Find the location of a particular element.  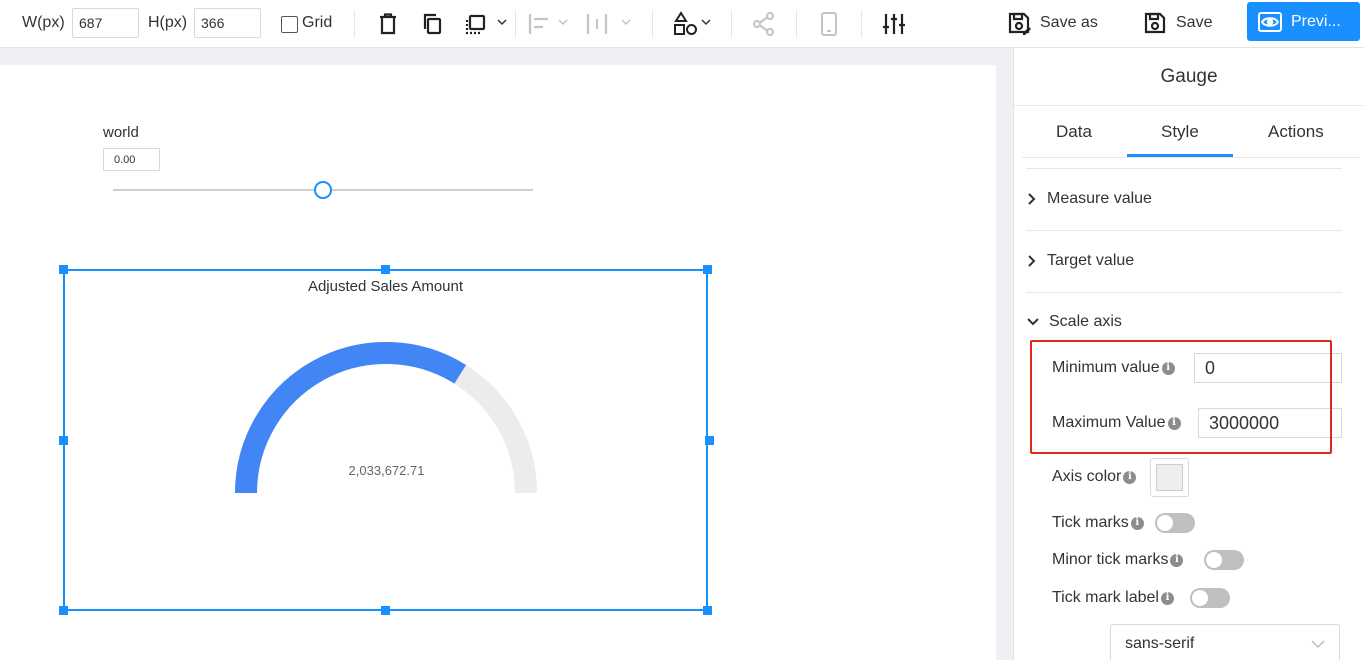

section-scale-axis: Scale axis is located at coordinates (1074, 322).